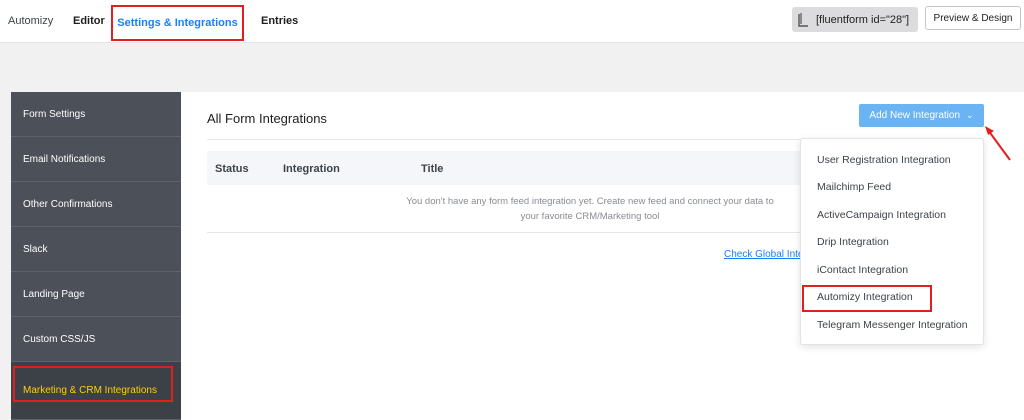  What do you see at coordinates (867, 298) in the screenshot?
I see `annotation-highlight-automizy` at bounding box center [867, 298].